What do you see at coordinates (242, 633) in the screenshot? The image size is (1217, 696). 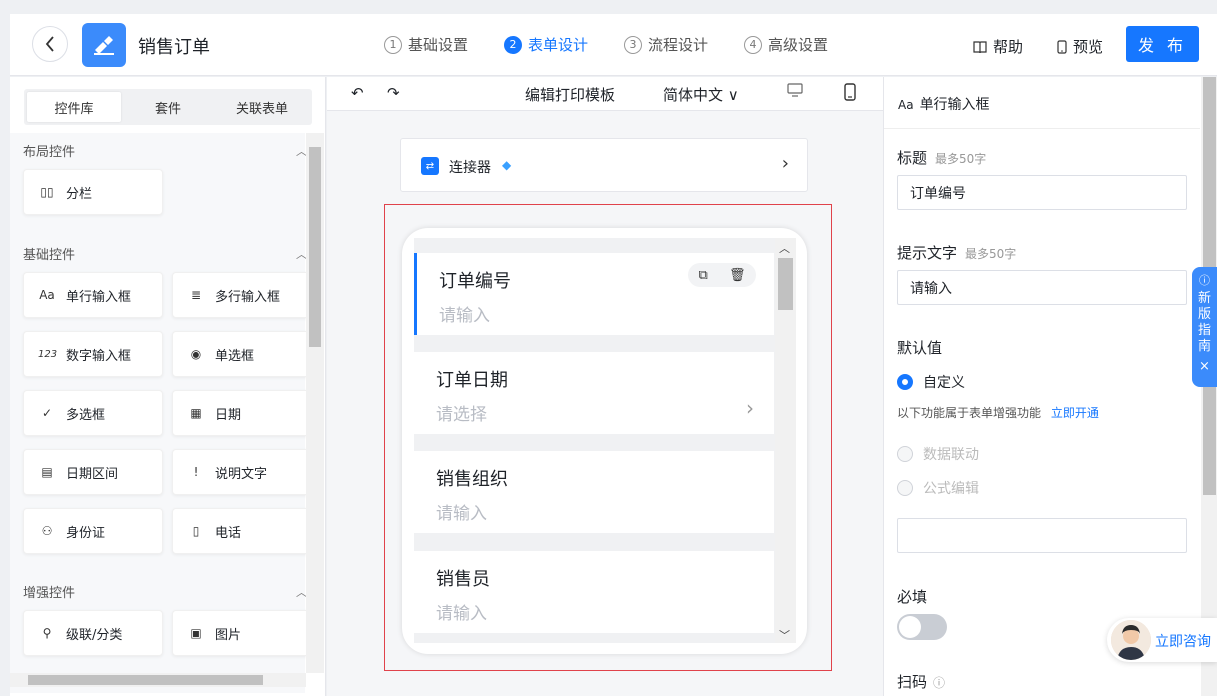 I see `ctrl-image: ▣ 图片` at bounding box center [242, 633].